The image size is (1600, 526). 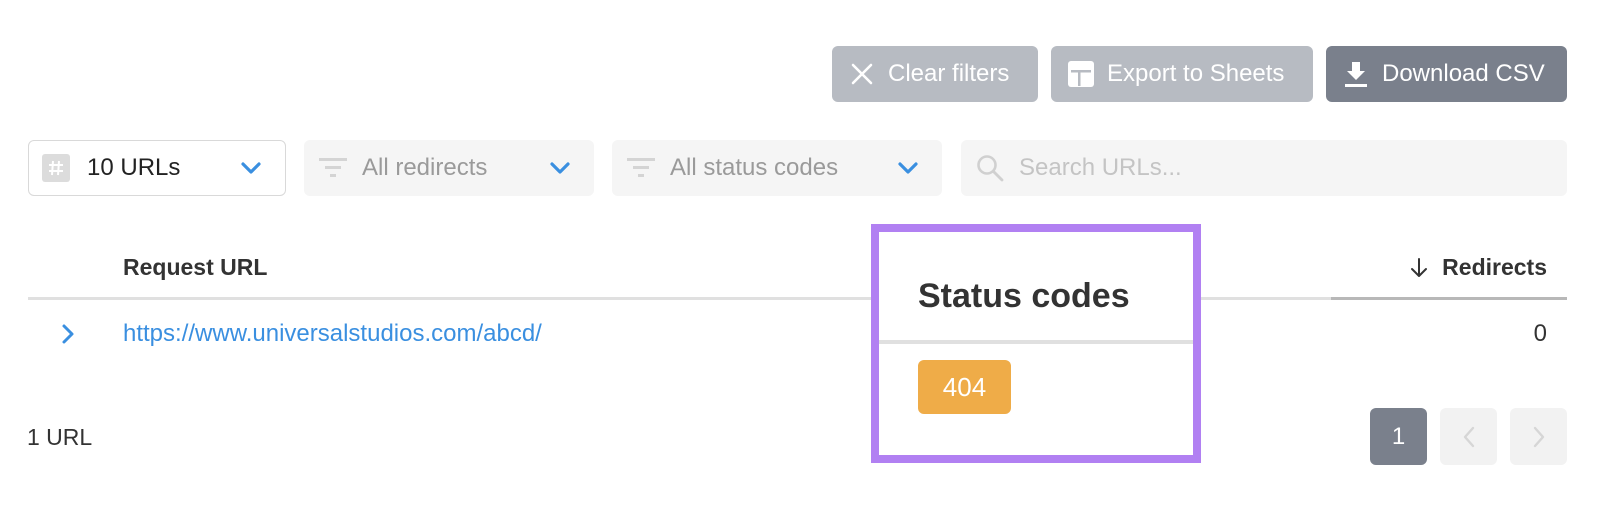 I want to click on urls-count-select: 10 URLs, so click(x=157, y=168).